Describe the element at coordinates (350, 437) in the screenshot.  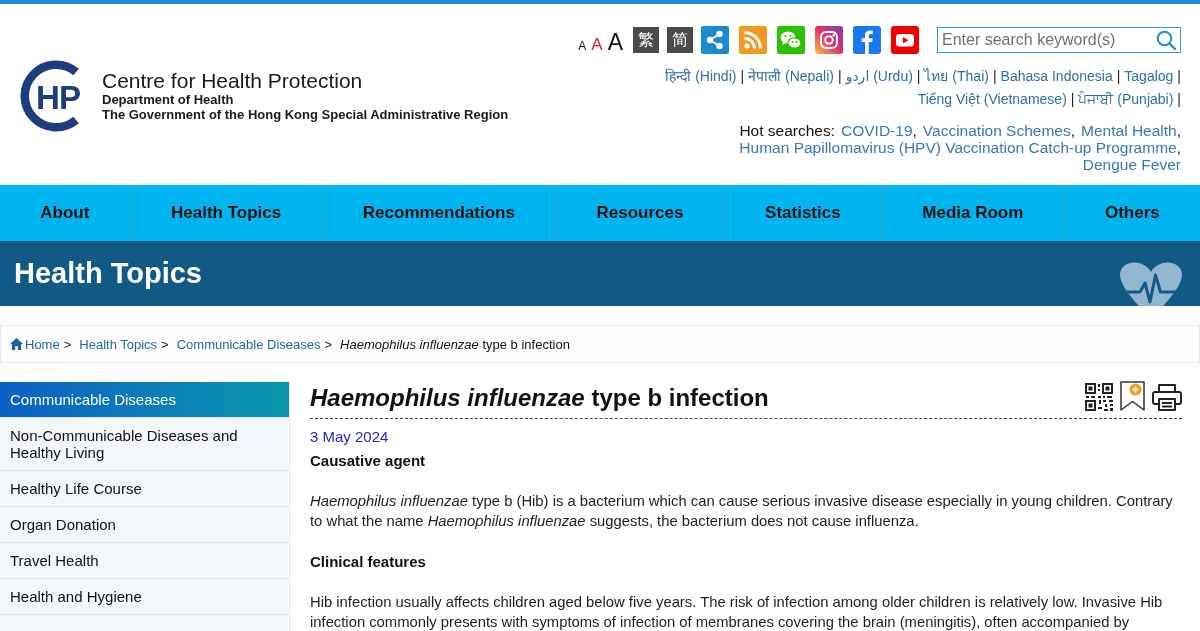
I see `publish-date: 3 May 2024` at that location.